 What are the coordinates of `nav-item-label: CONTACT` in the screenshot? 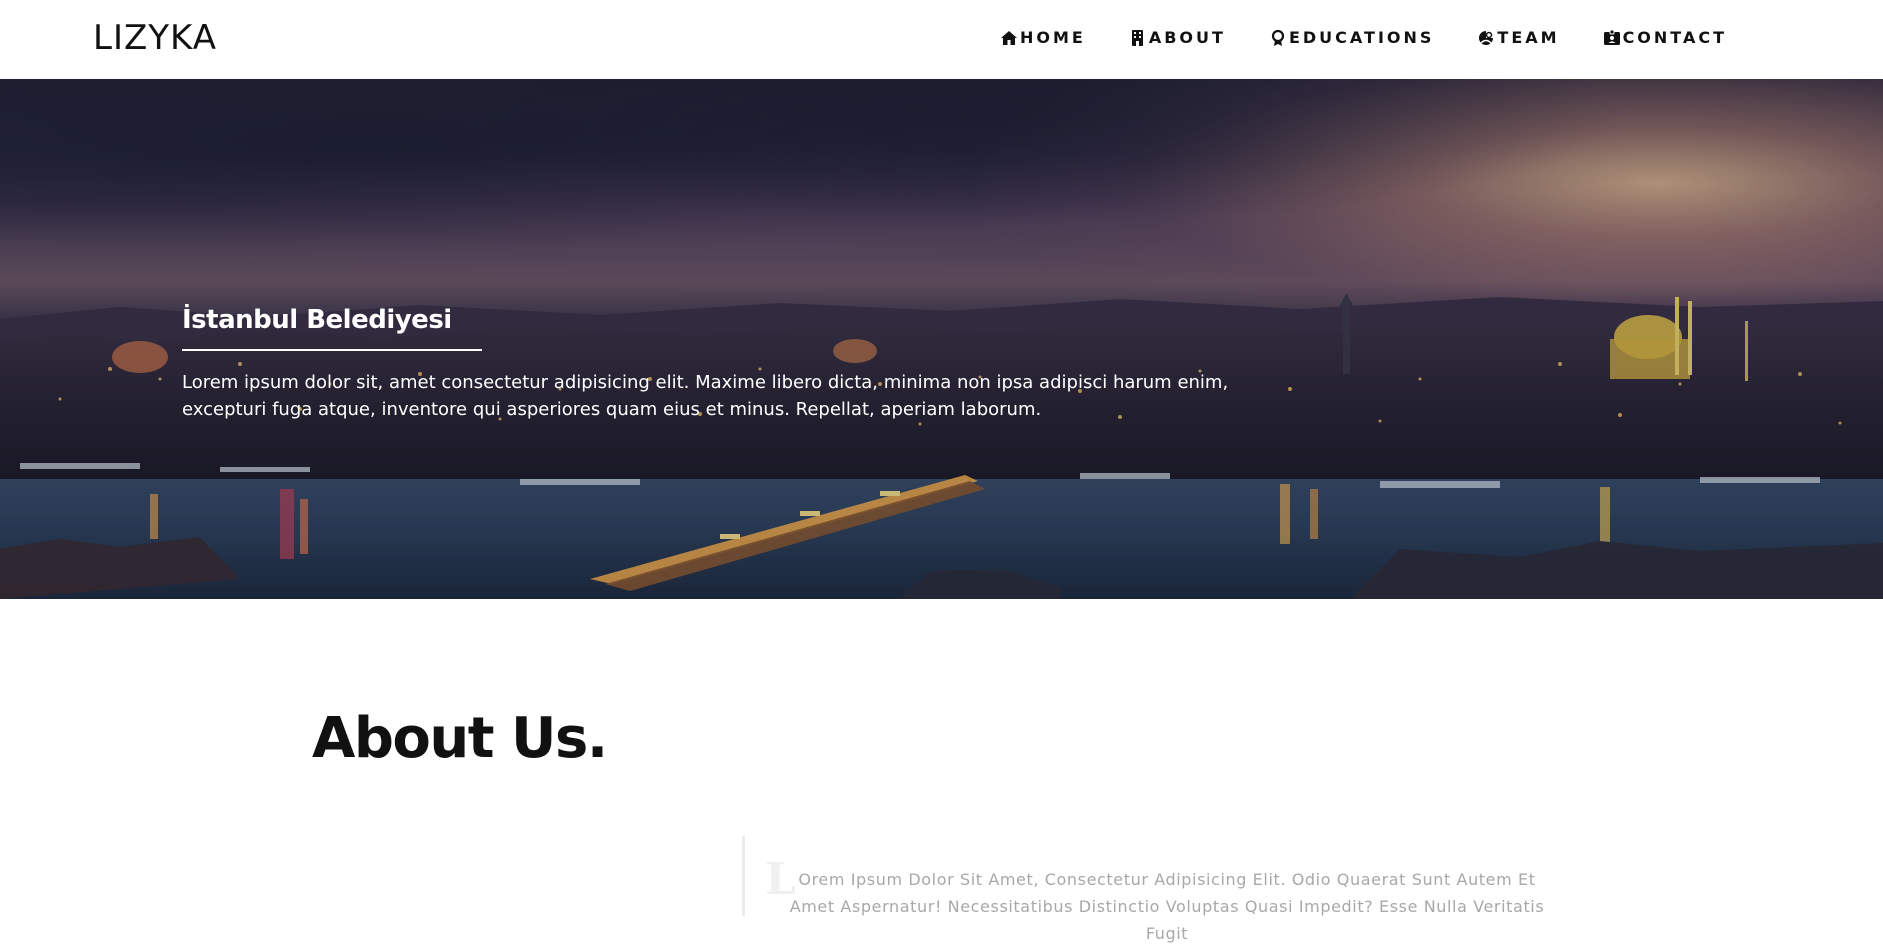 It's located at (1675, 37).